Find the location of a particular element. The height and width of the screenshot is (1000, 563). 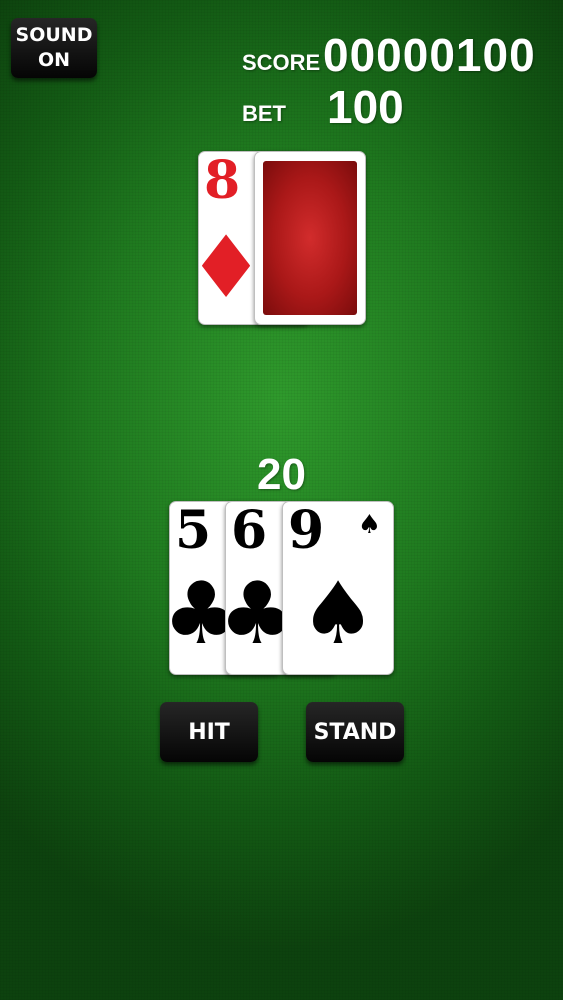

card-rank: 9 is located at coordinates (306, 531).